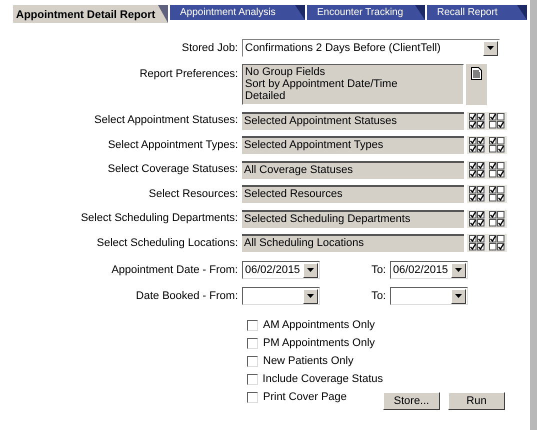 The image size is (537, 430). I want to click on selection-field: Selected Appointment Statuses, so click(353, 121).